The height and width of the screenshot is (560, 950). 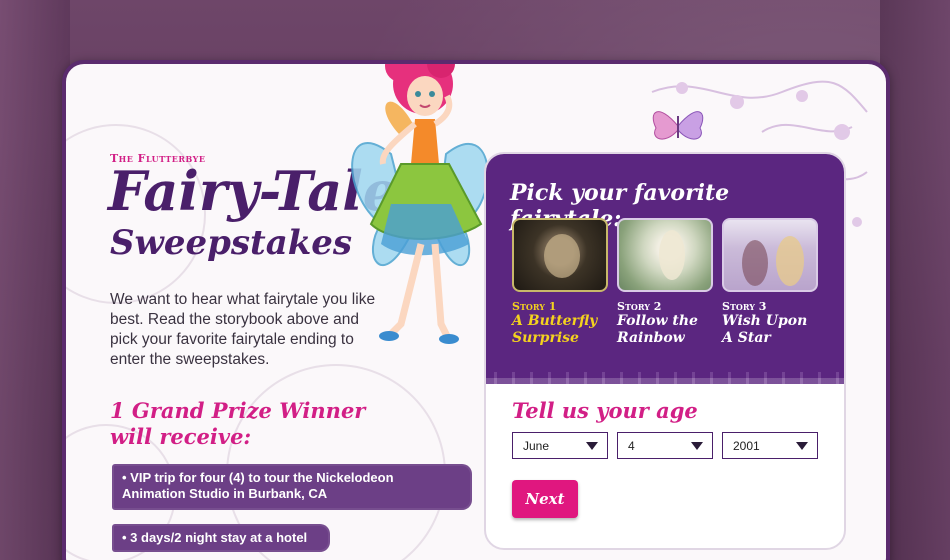 I want to click on prize-item: • 3 days/2 night stay at a hotel, so click(x=221, y=538).